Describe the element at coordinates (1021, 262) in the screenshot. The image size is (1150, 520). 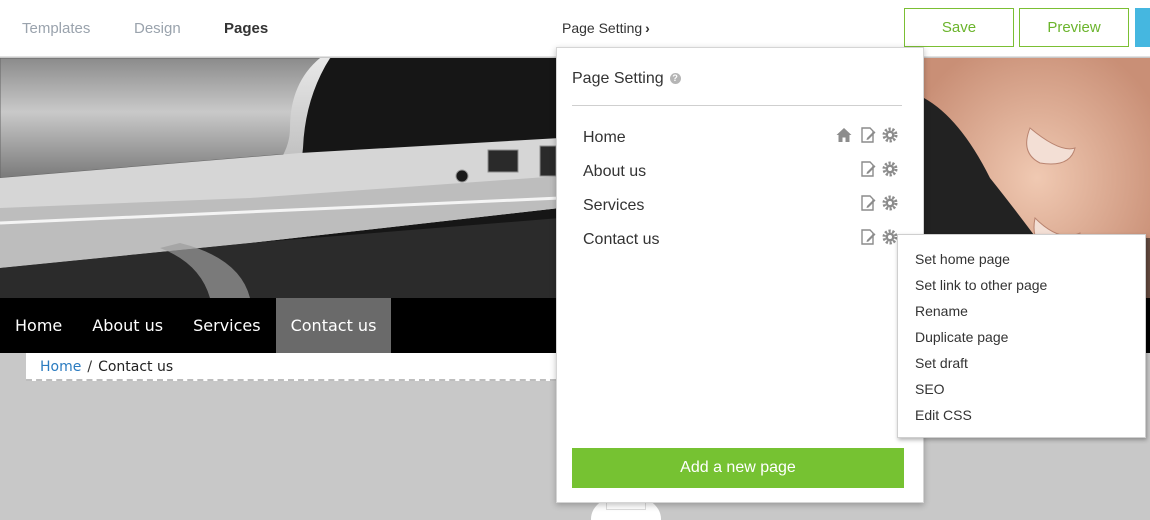
I see `menu-item-set-home-page: Set home page` at that location.